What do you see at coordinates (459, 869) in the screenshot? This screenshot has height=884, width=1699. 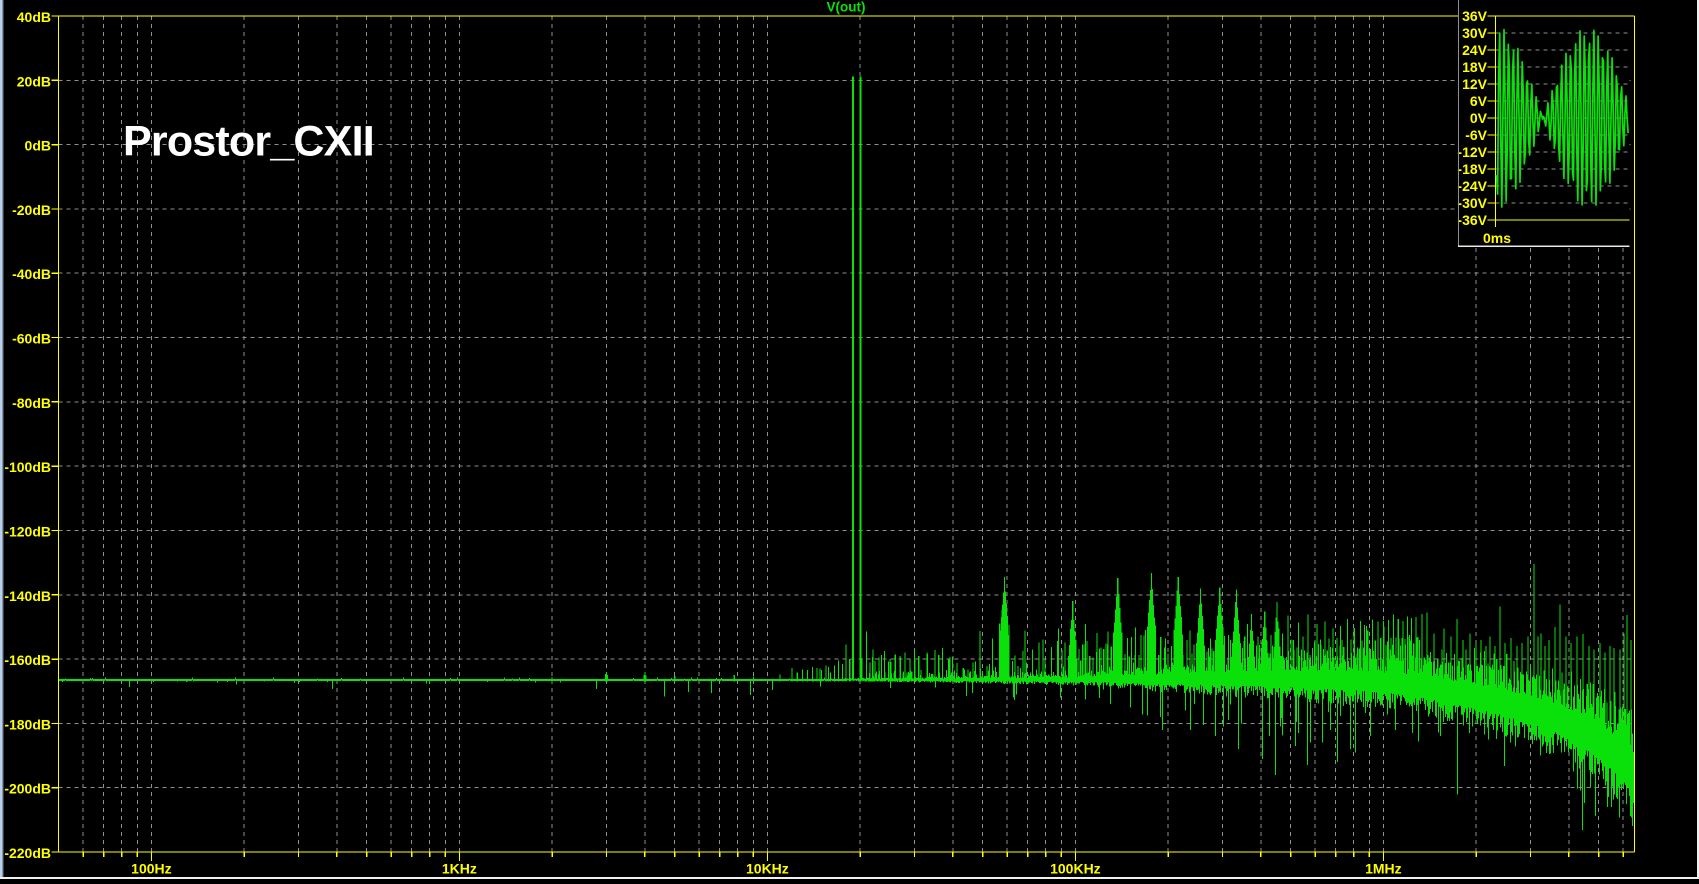 I see `svg-text: 1KHz` at bounding box center [459, 869].